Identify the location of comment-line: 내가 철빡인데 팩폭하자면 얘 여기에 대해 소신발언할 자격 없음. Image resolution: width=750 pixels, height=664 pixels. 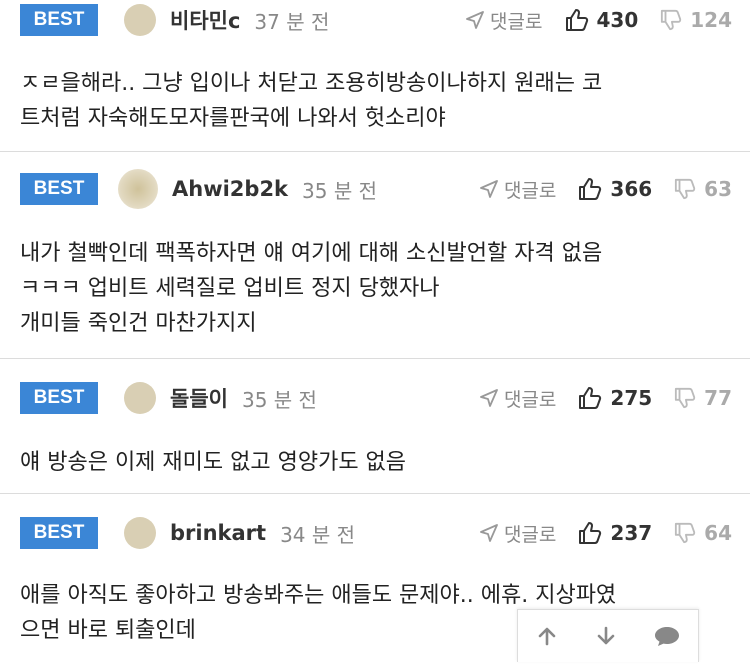
(311, 253).